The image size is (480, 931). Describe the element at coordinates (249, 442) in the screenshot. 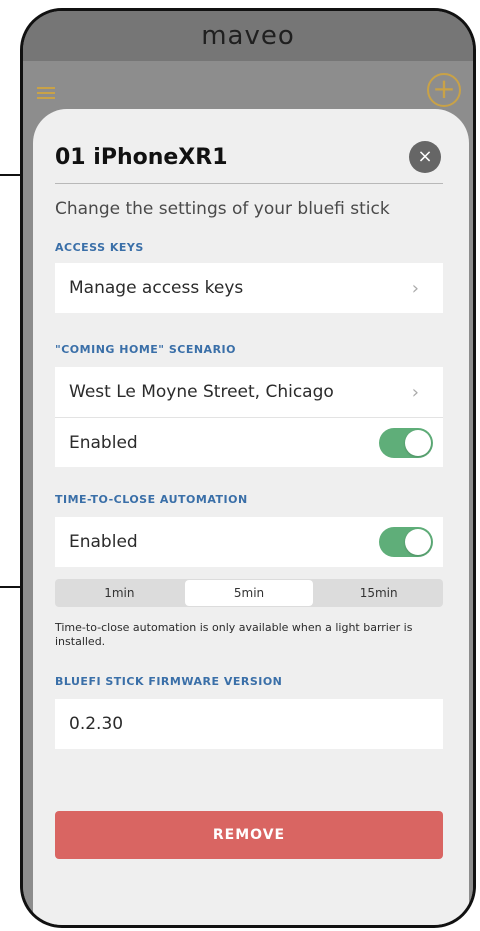

I see `coming-home-enabled-row: Enabled` at that location.